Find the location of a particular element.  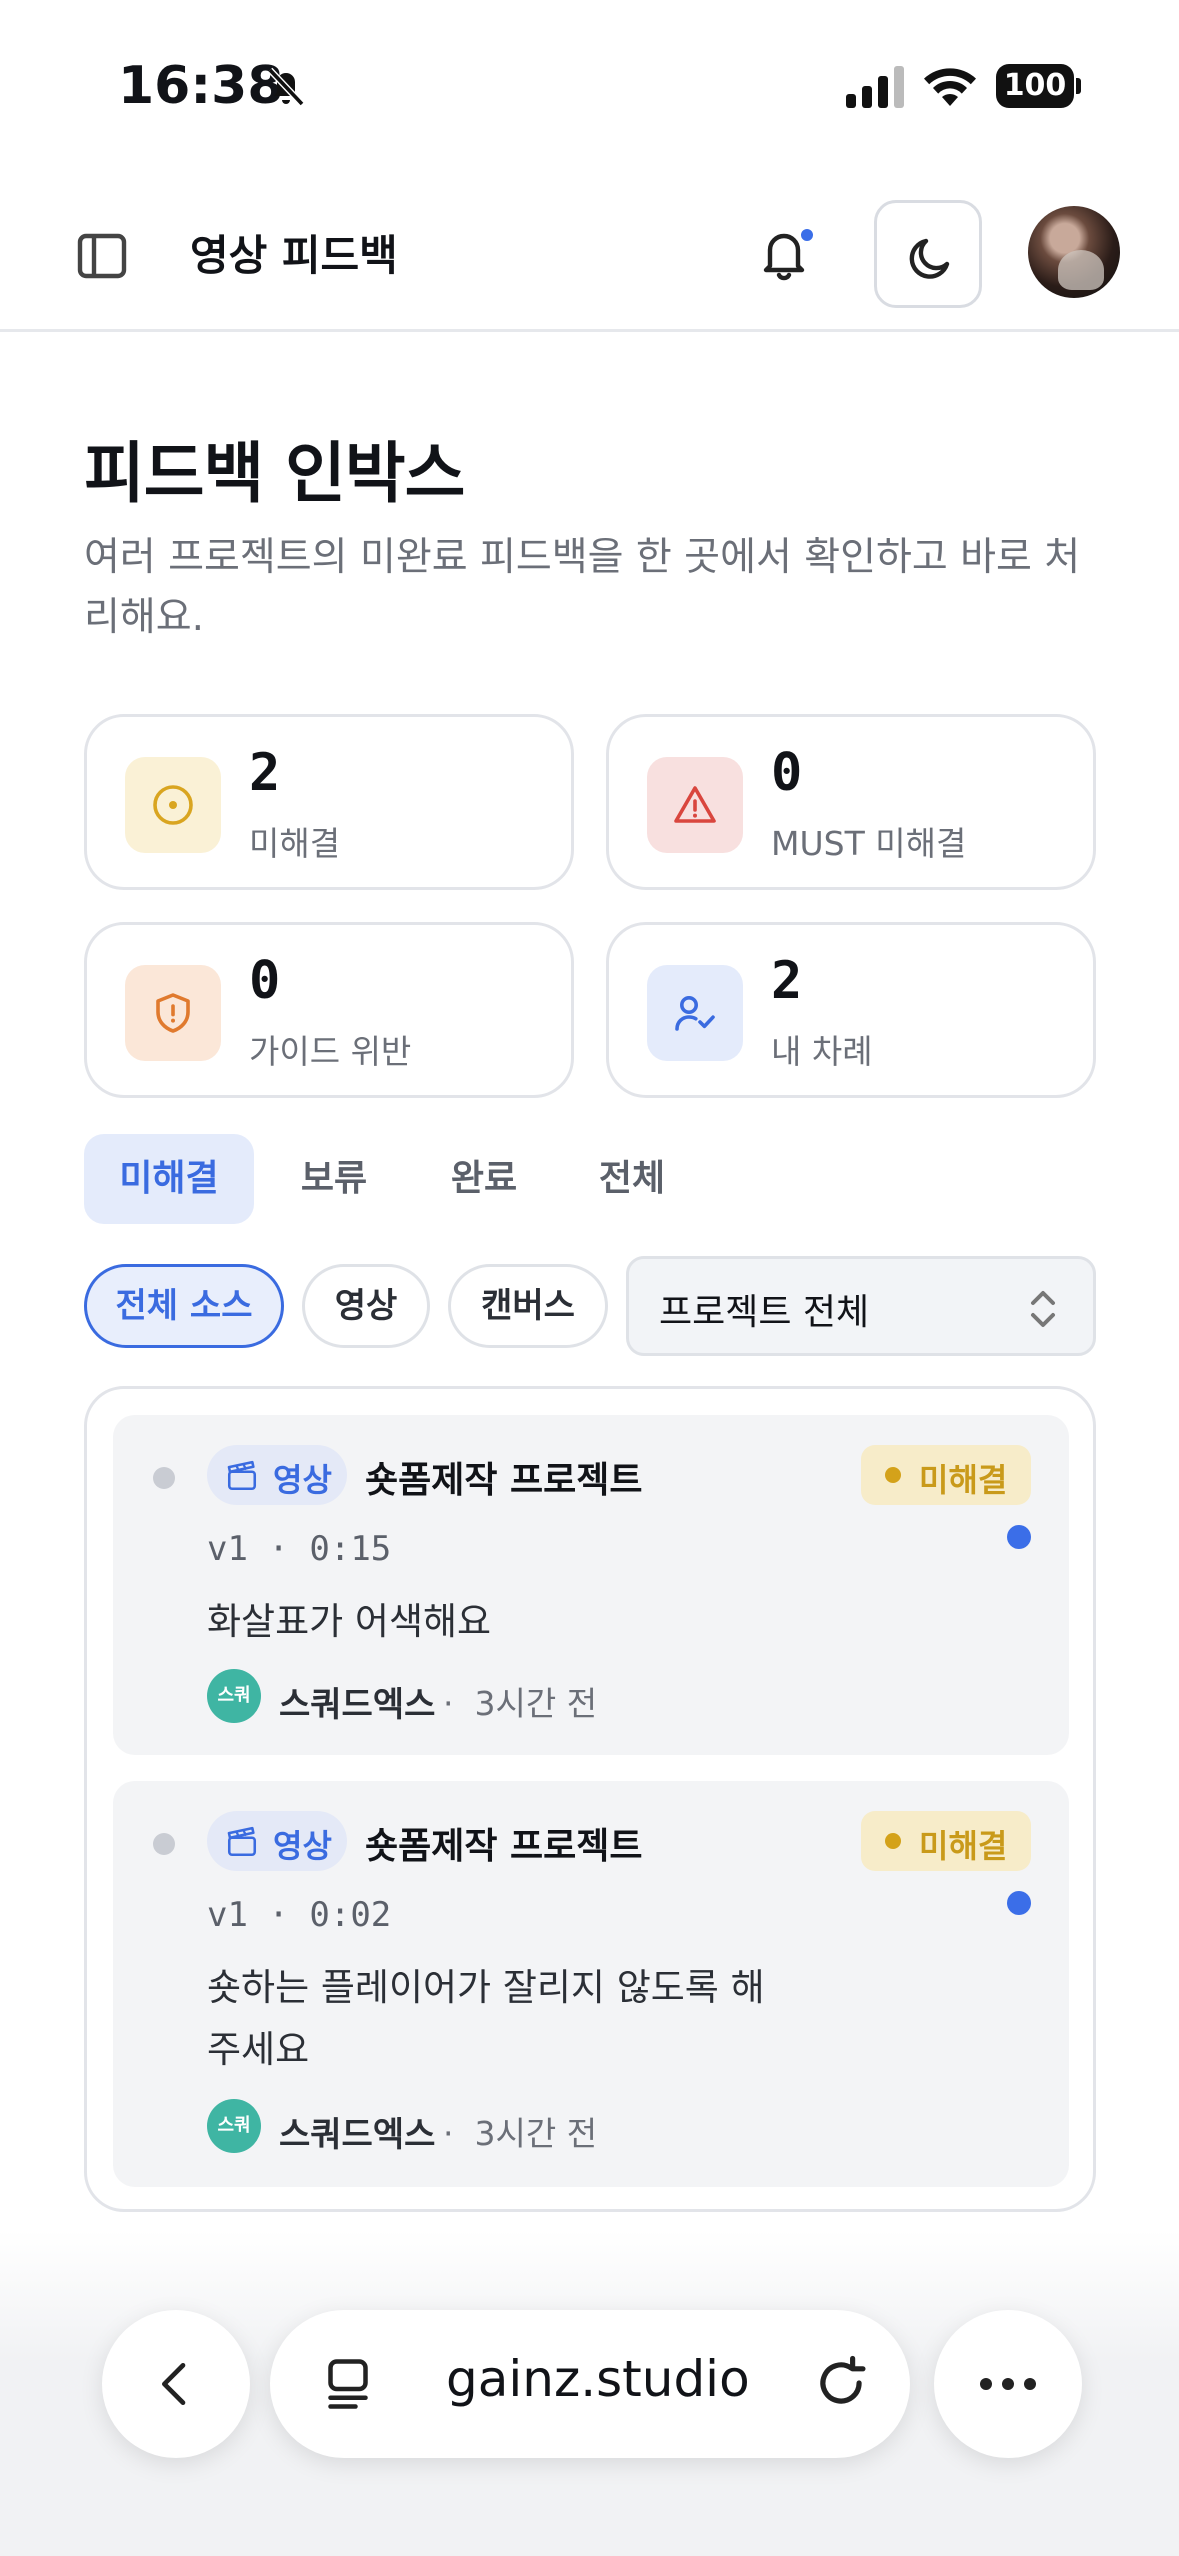

cellular-signal-icon is located at coordinates (875, 87).